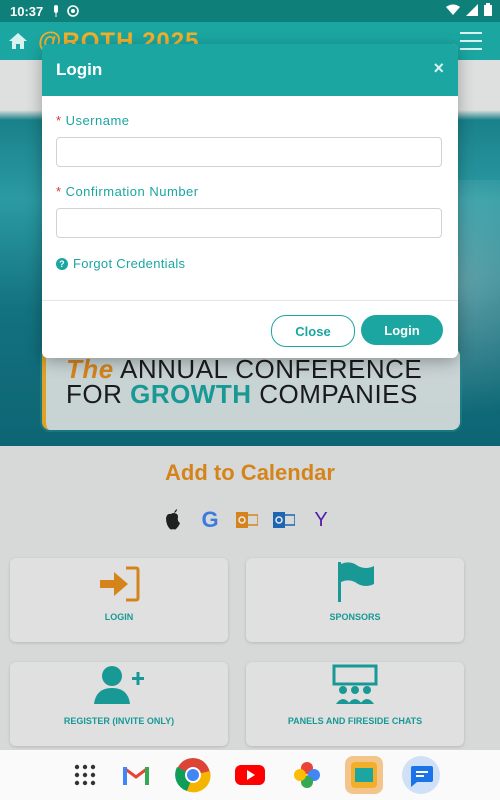 The height and width of the screenshot is (800, 500). I want to click on modal-title: Login, so click(79, 69).